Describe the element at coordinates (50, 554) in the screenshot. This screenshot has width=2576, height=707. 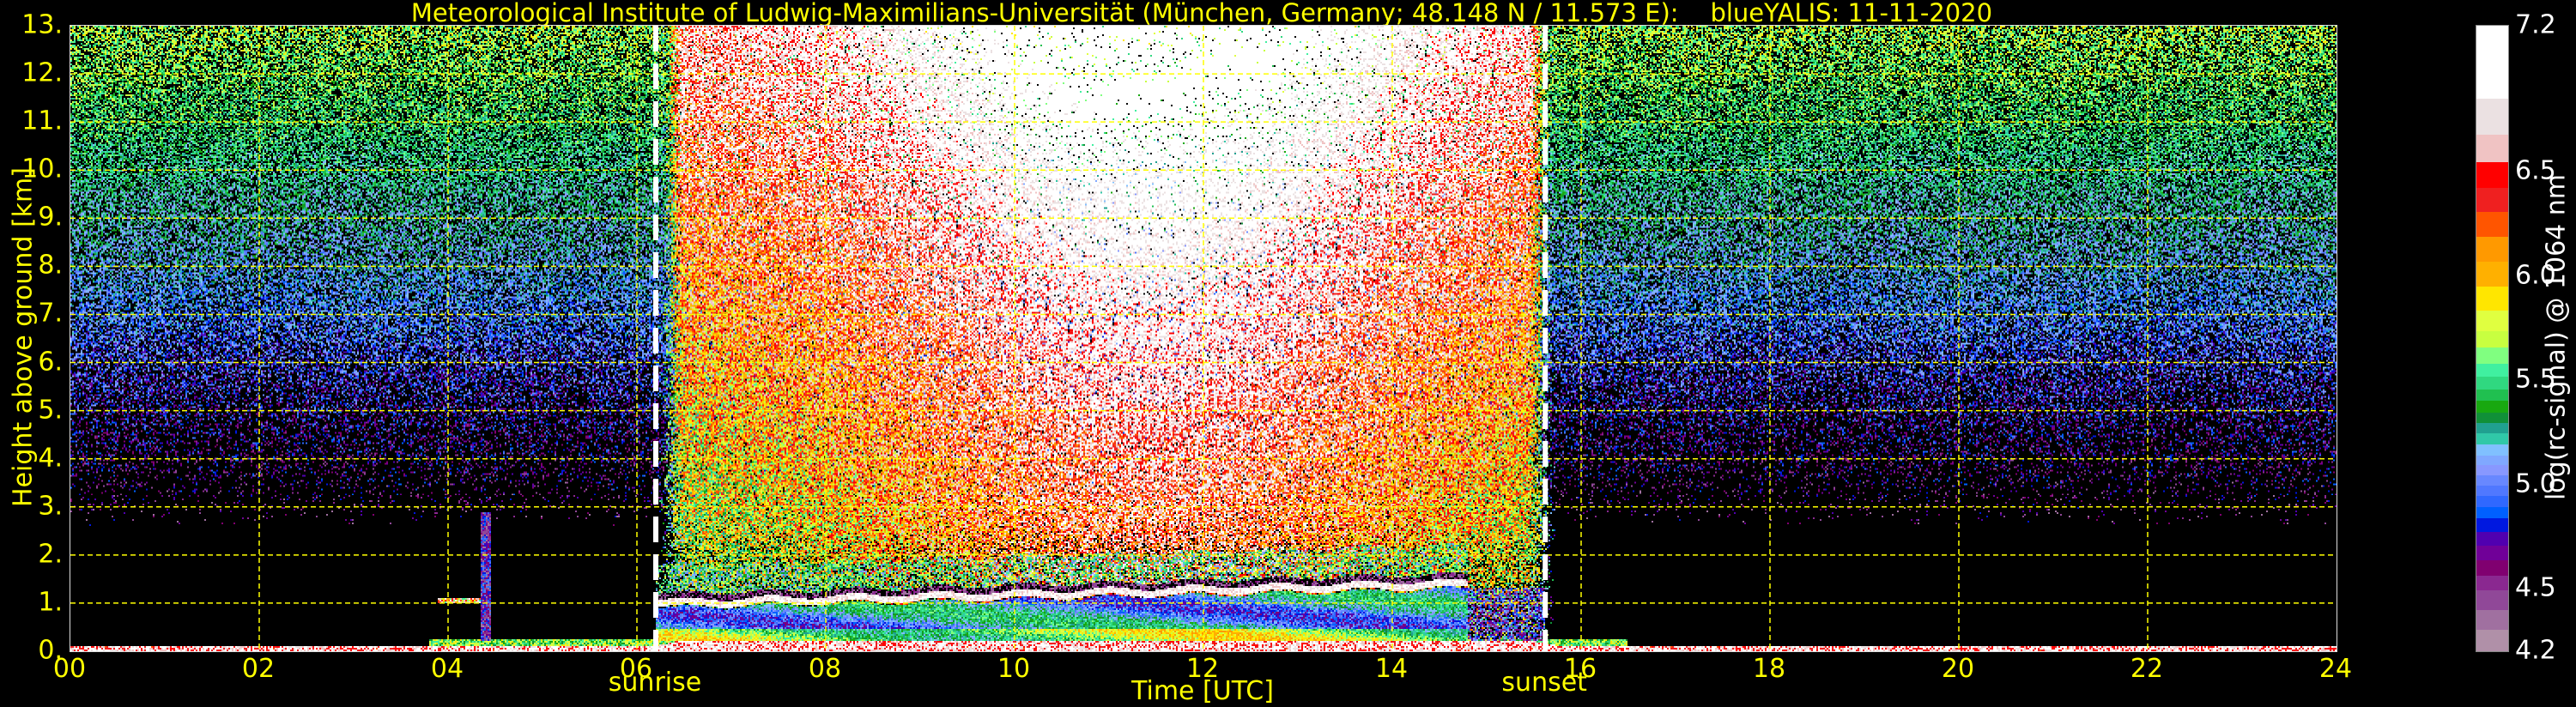
I see `y-tick-label: 2.` at that location.